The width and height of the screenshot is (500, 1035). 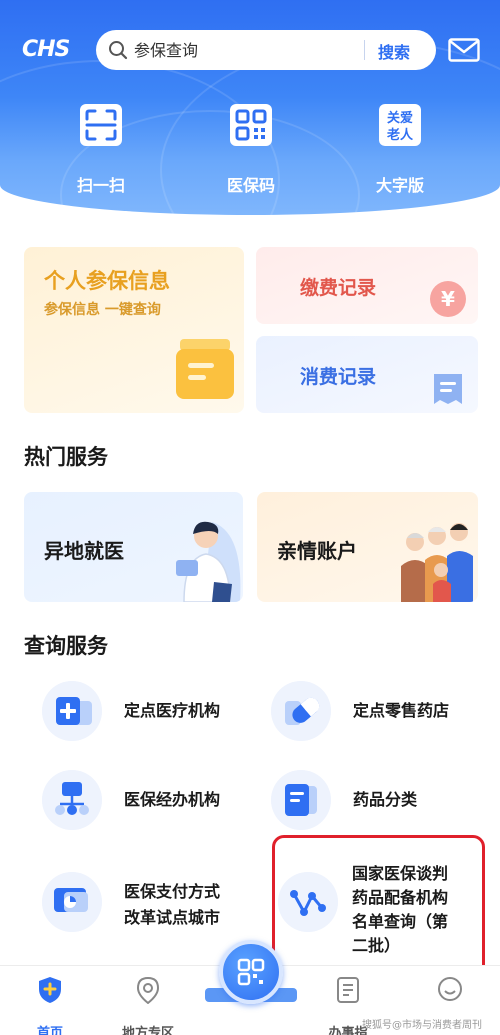 I want to click on location-pin-icon, so click(x=148, y=990).